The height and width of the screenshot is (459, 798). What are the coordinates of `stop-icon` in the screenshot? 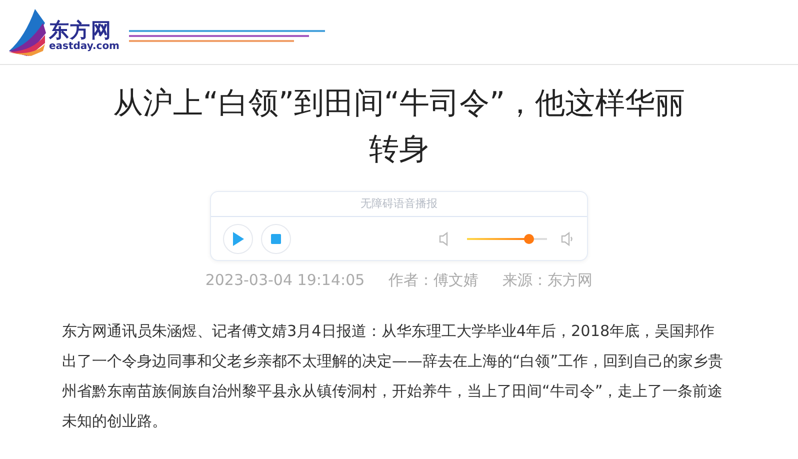 It's located at (276, 239).